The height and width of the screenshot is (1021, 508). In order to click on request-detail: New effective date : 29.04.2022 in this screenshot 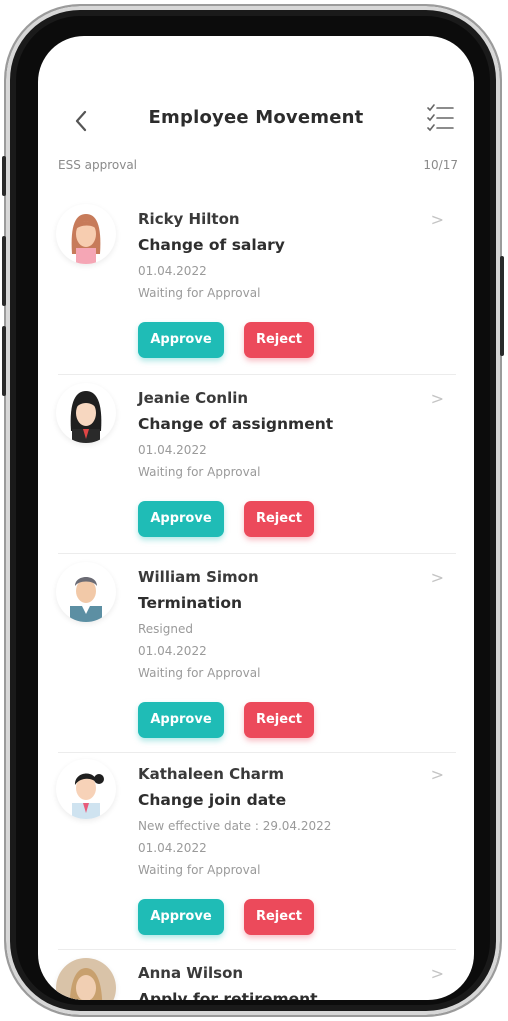, I will do `click(235, 826)`.